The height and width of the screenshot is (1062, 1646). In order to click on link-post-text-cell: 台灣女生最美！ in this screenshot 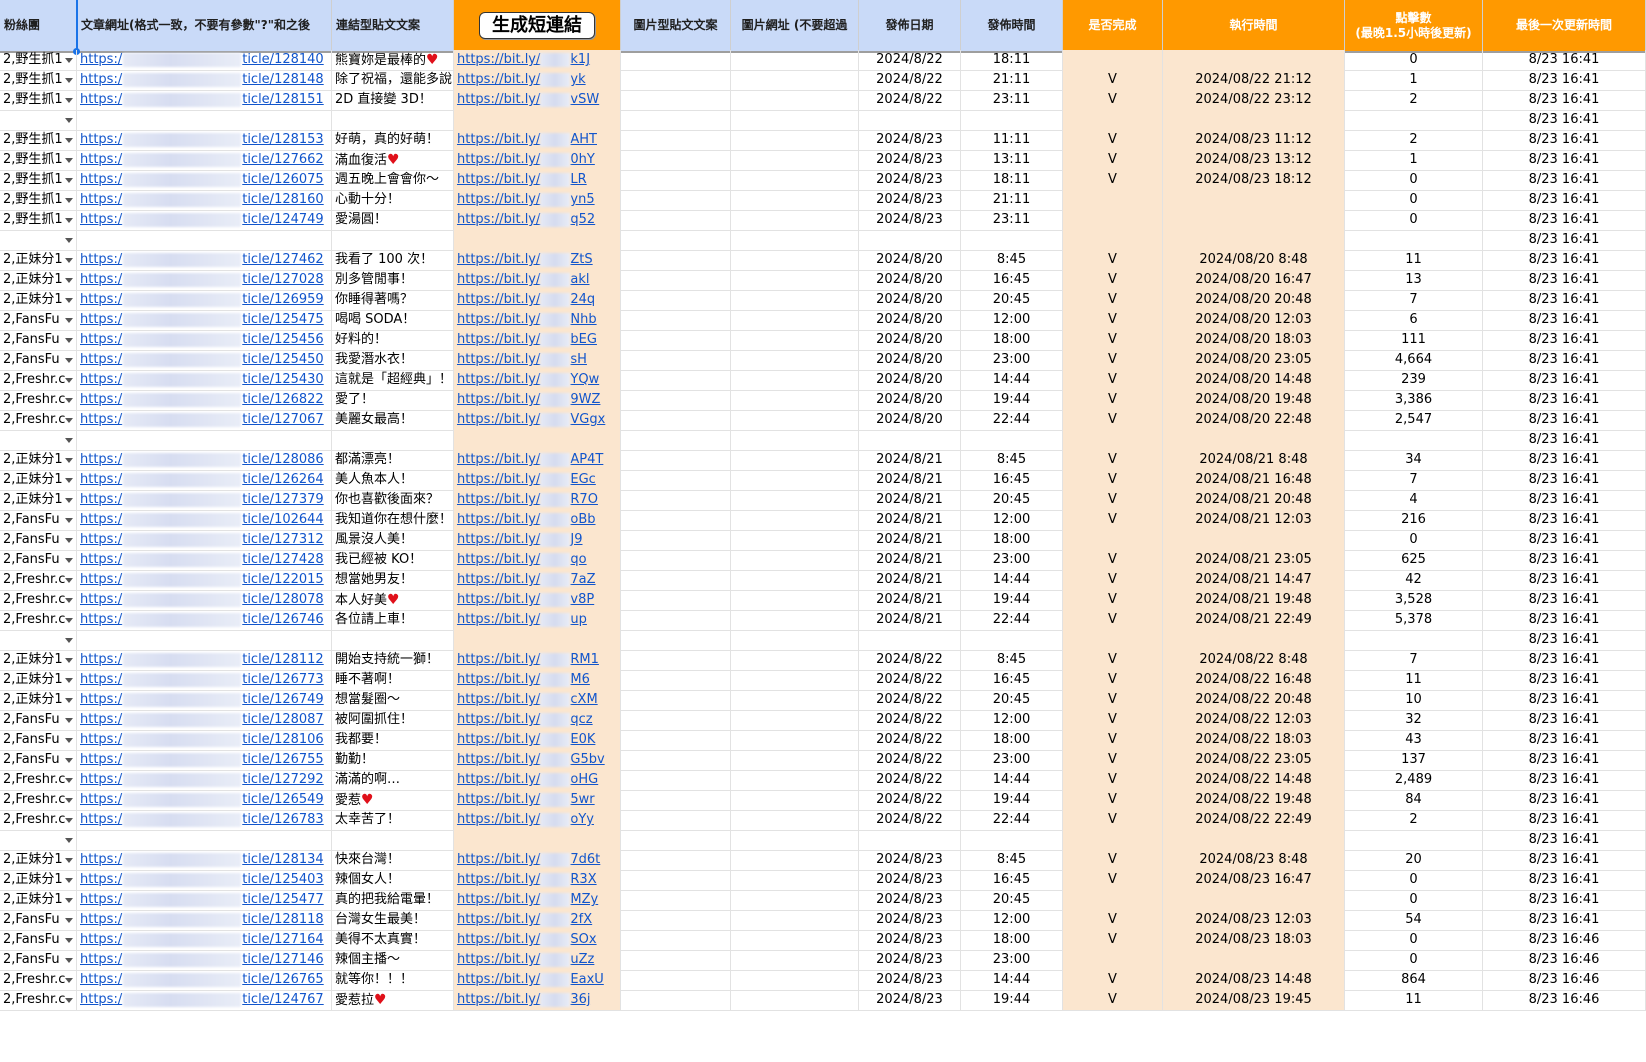, I will do `click(393, 920)`.